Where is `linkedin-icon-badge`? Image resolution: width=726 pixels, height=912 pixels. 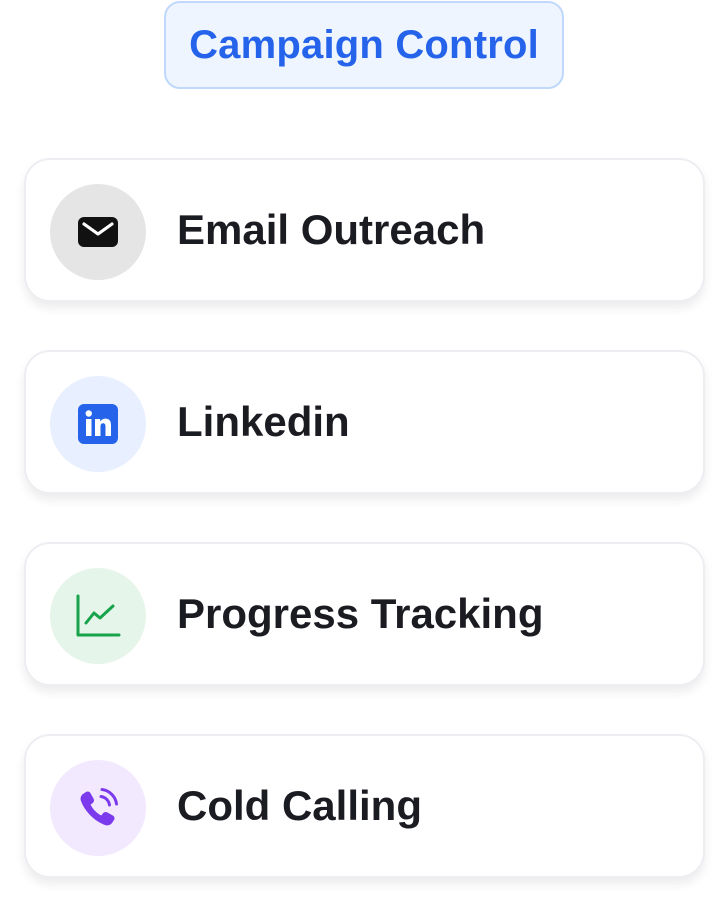 linkedin-icon-badge is located at coordinates (98, 424).